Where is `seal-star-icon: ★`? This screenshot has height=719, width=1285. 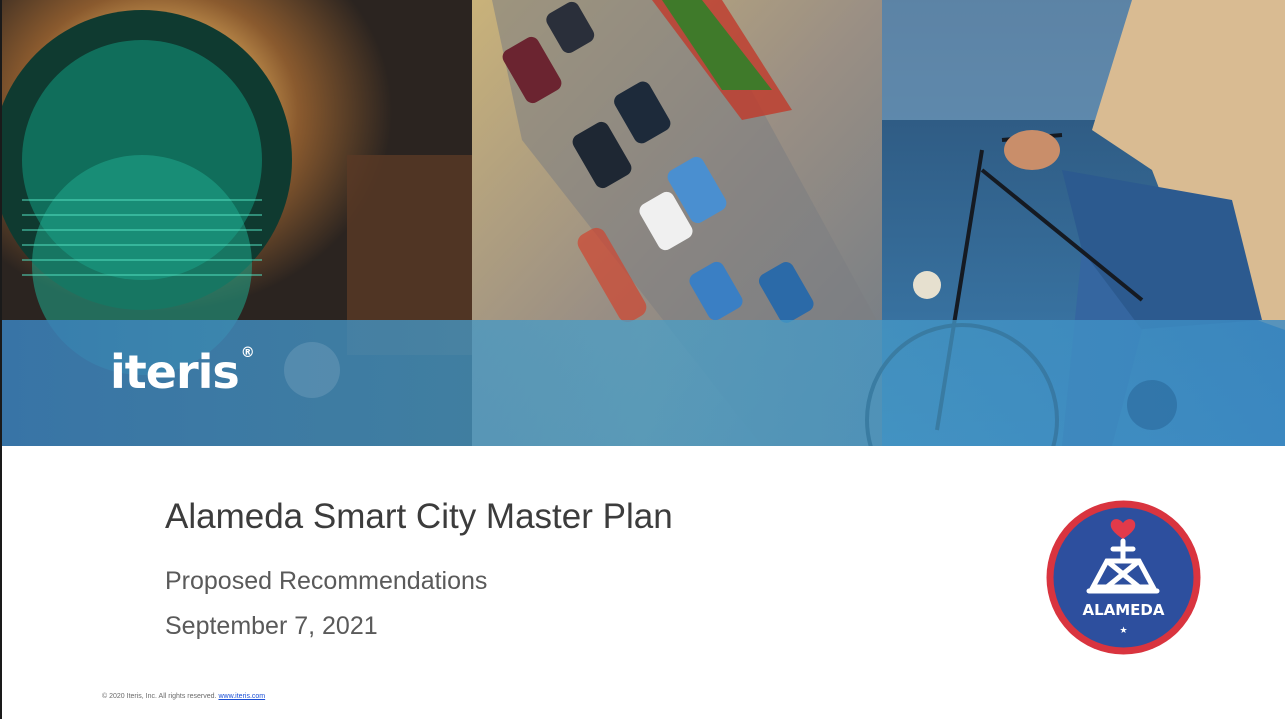
seal-star-icon: ★ is located at coordinates (1123, 631).